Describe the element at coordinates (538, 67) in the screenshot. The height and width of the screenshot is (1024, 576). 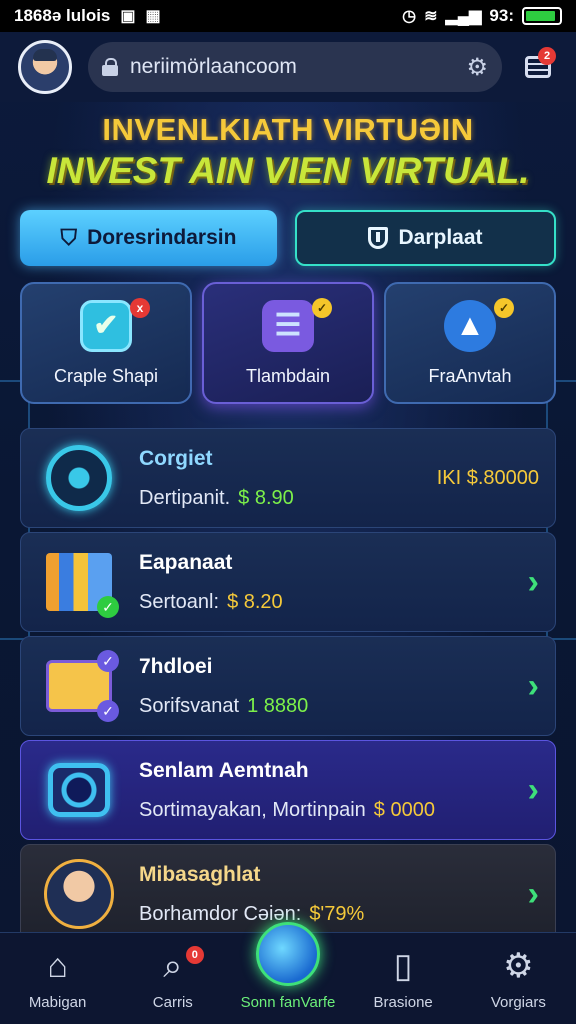
I see `menu-button: 2` at that location.